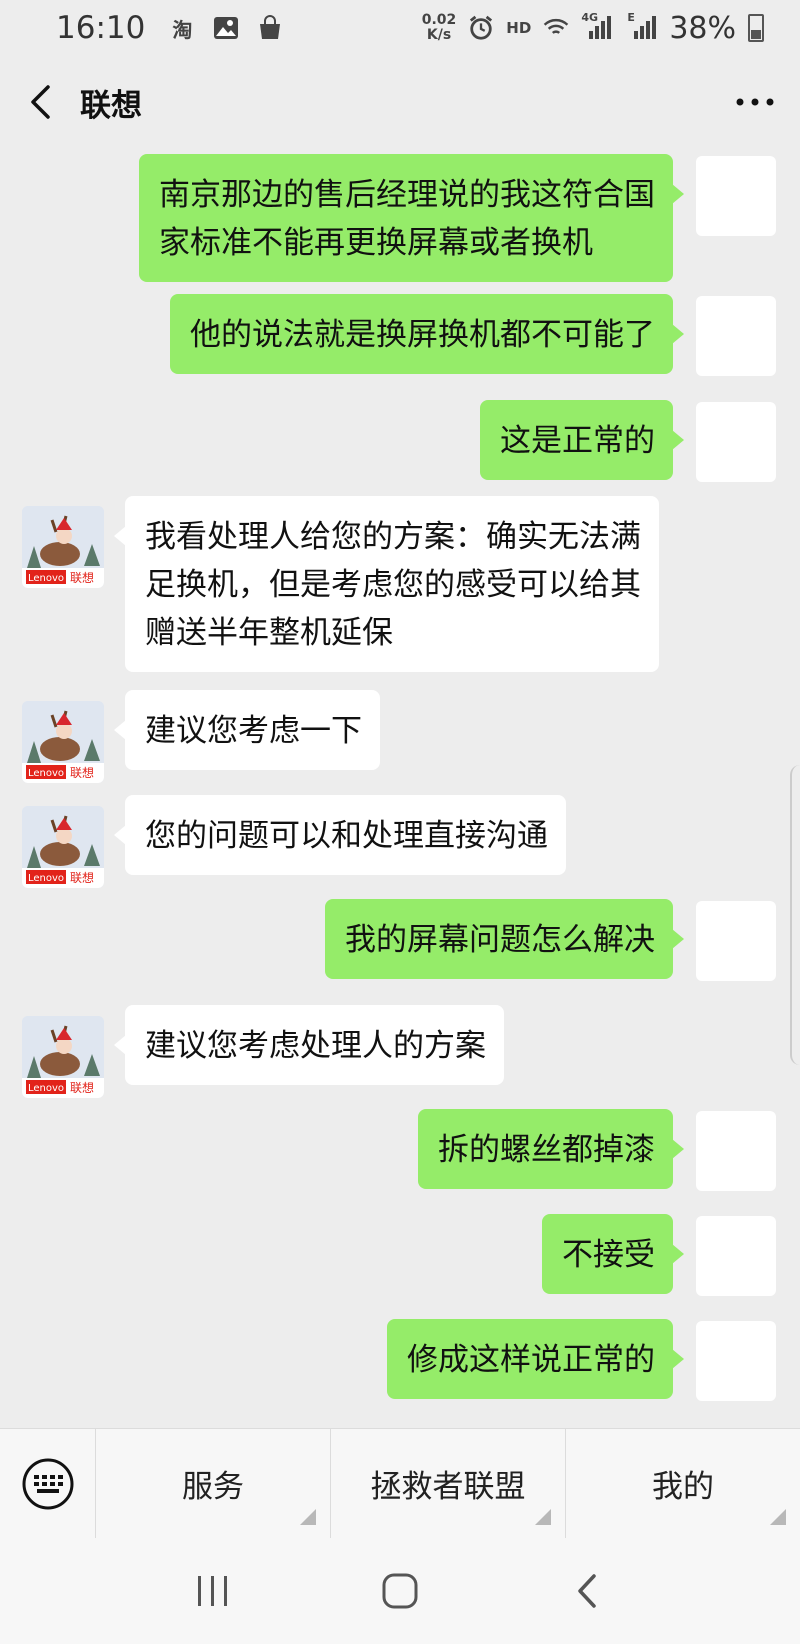 This screenshot has width=800, height=1644. What do you see at coordinates (608, 1255) in the screenshot?
I see `message-line: 不接受` at bounding box center [608, 1255].